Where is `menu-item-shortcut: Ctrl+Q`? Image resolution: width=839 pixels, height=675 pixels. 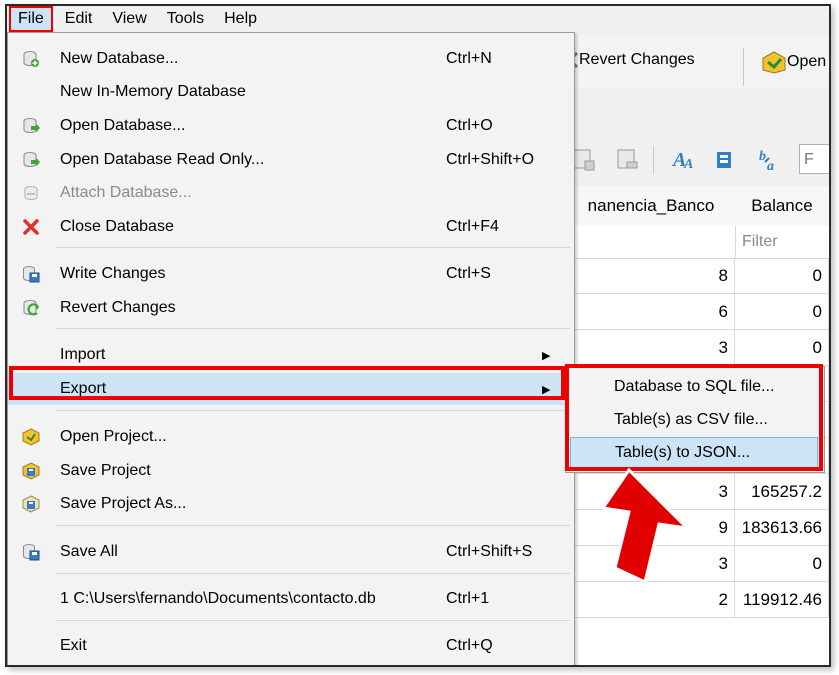
menu-item-shortcut: Ctrl+Q is located at coordinates (469, 645).